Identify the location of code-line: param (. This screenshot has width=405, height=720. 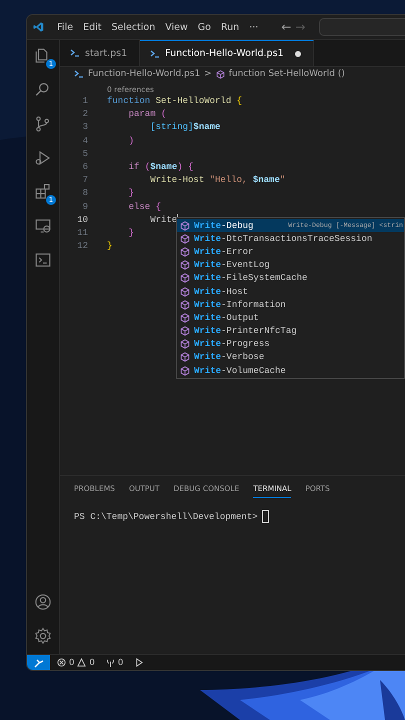
(147, 115).